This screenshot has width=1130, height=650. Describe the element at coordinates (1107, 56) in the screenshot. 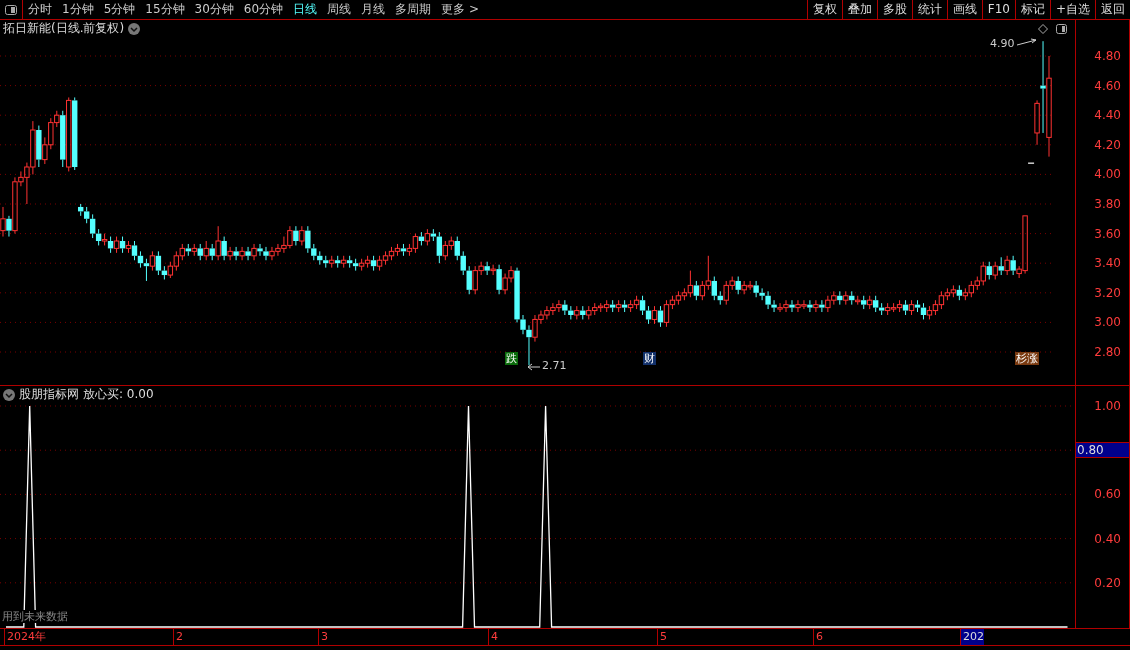

I see `axis-label: 4.80` at that location.